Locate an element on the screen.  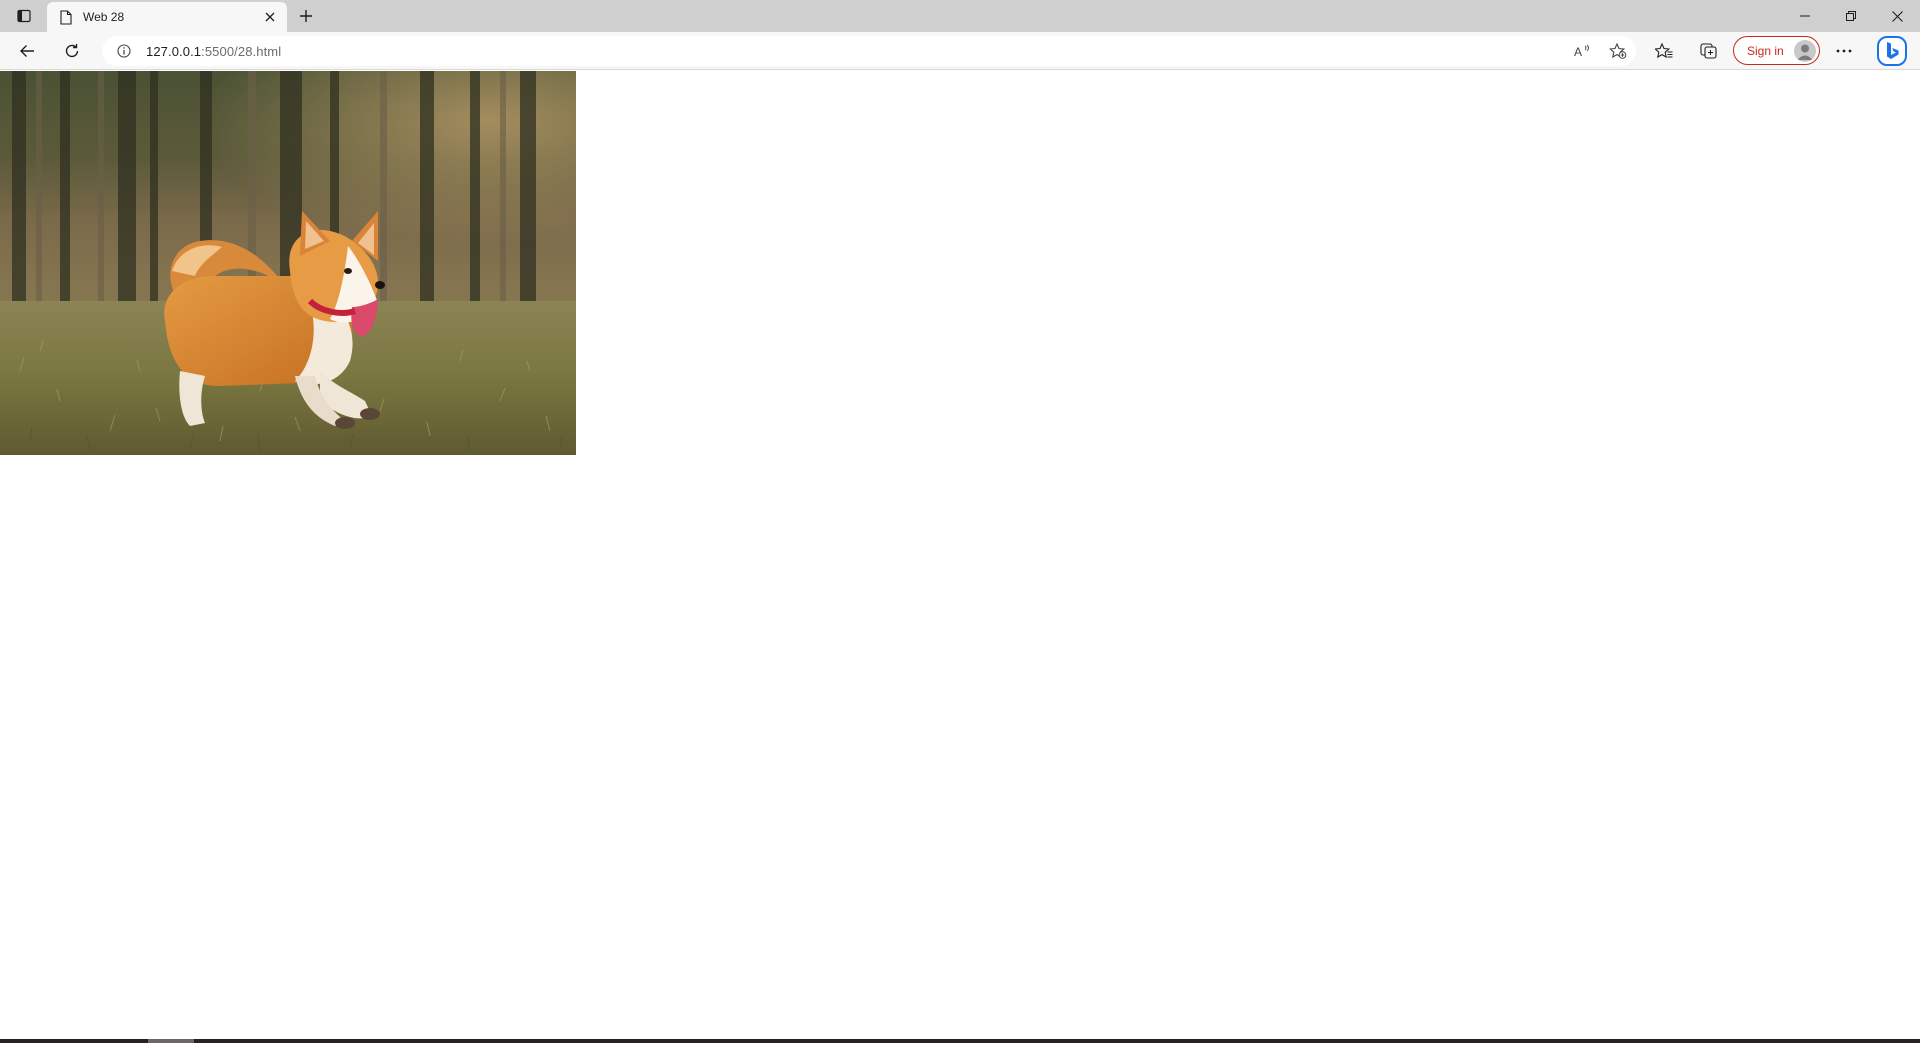
close-window-button is located at coordinates (1897, 16).